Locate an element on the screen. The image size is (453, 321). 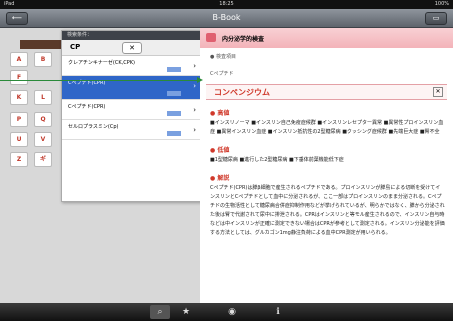
clear-search-button: ✕ is located at coordinates (132, 48).